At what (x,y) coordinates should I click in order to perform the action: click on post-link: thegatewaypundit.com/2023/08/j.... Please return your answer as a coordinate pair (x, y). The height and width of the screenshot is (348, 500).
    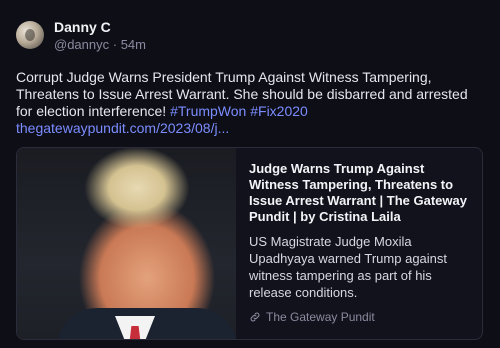
    Looking at the image, I should click on (122, 128).